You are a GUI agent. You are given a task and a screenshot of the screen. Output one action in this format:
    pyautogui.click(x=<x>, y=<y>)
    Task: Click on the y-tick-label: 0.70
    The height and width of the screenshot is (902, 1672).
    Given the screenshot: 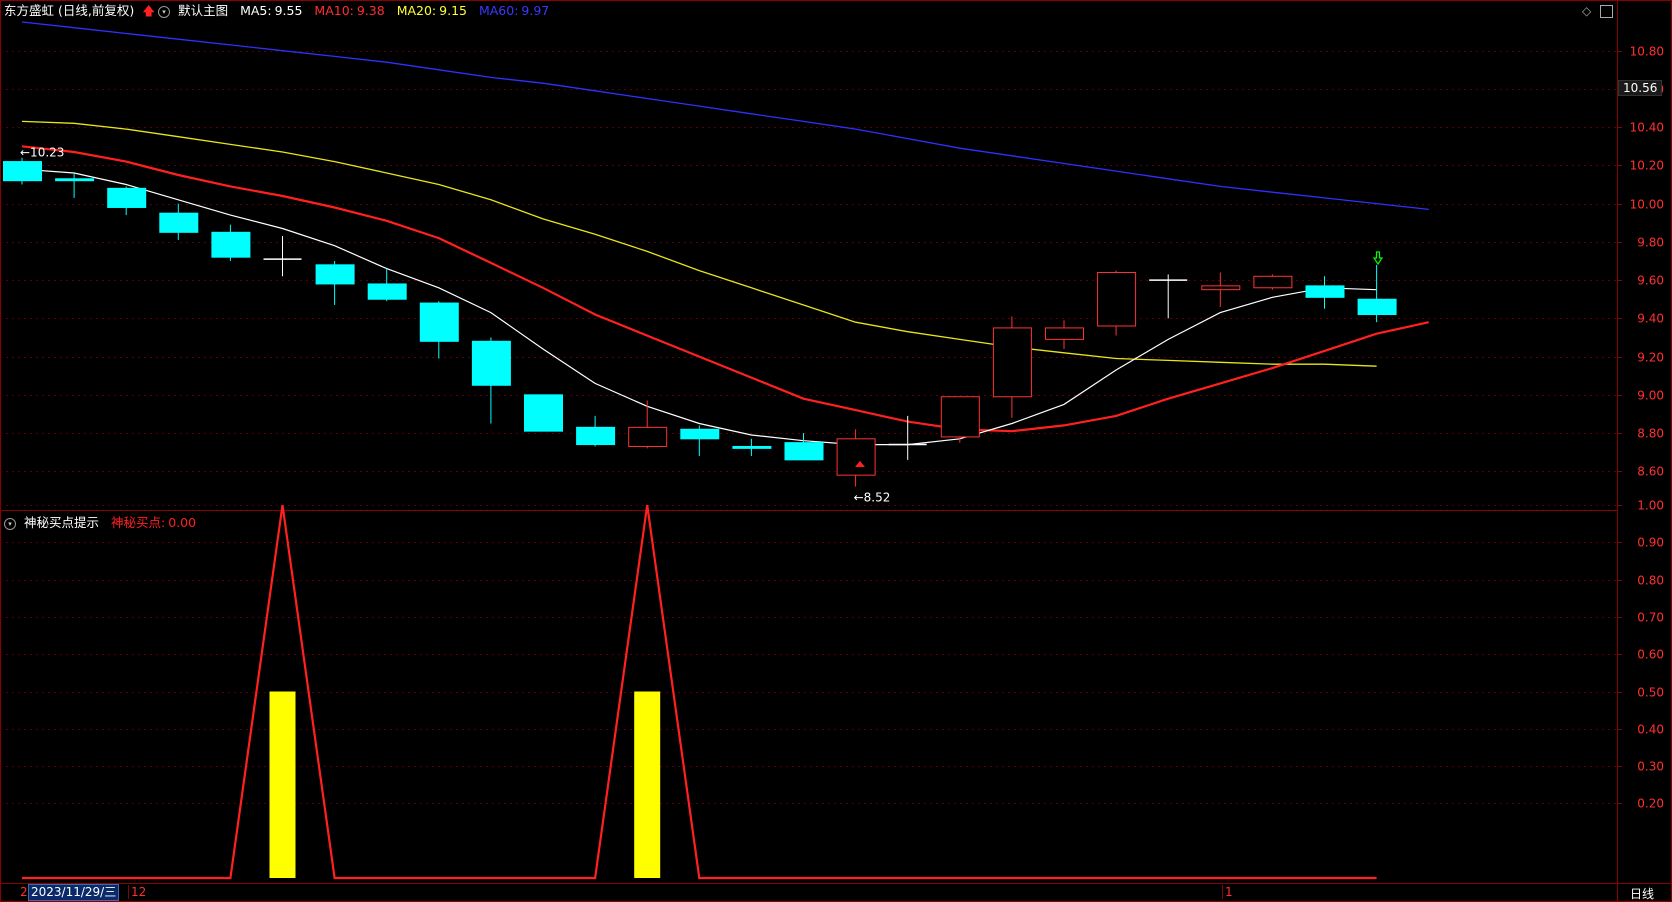 What is the action you would take?
    pyautogui.click(x=1650, y=618)
    